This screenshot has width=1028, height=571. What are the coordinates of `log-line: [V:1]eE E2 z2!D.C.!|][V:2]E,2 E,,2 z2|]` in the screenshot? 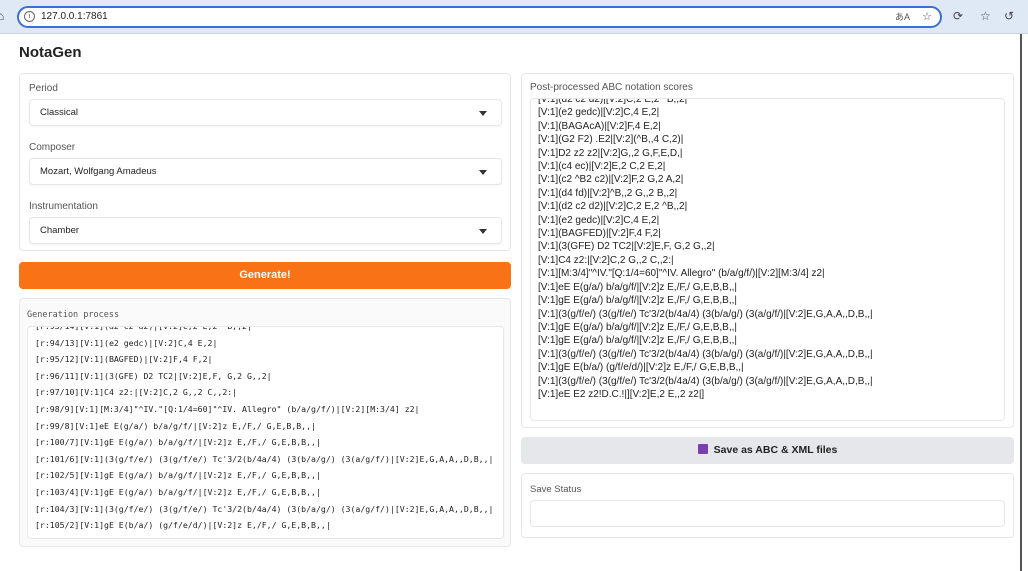 It's located at (621, 394).